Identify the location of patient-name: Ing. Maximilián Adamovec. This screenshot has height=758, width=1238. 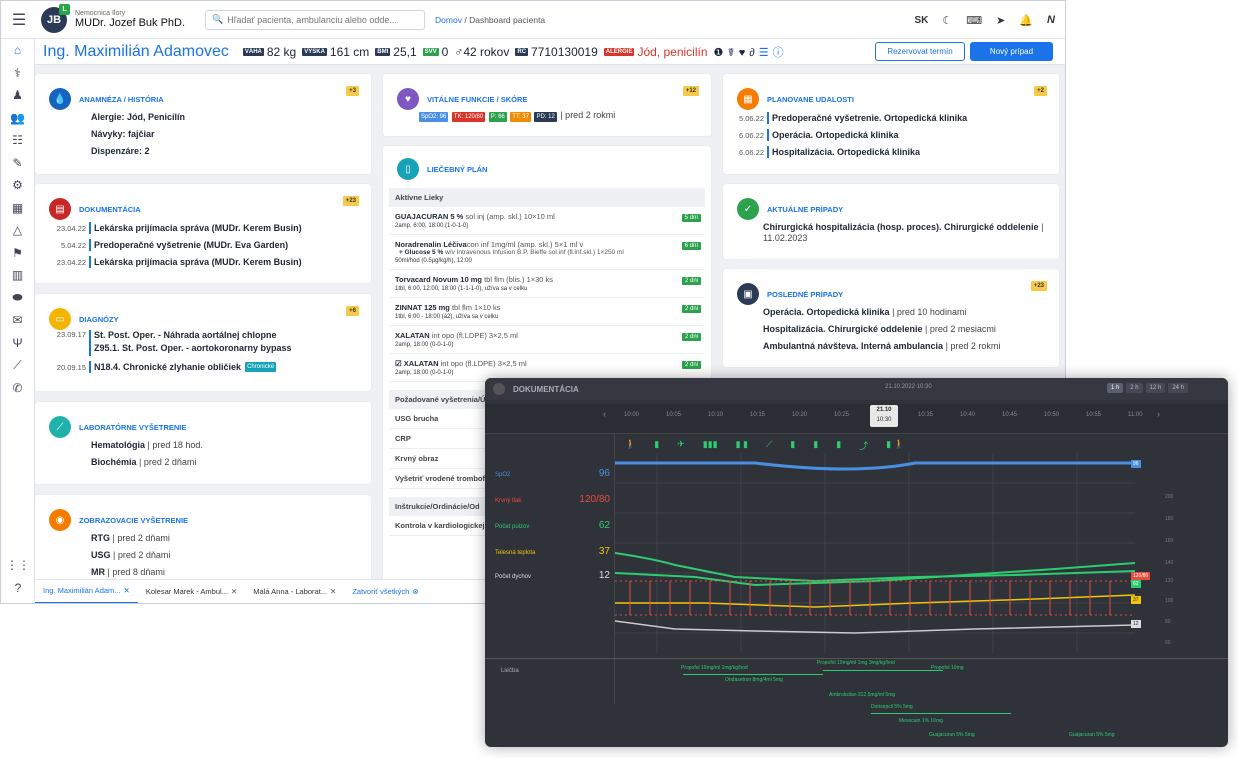
(136, 52).